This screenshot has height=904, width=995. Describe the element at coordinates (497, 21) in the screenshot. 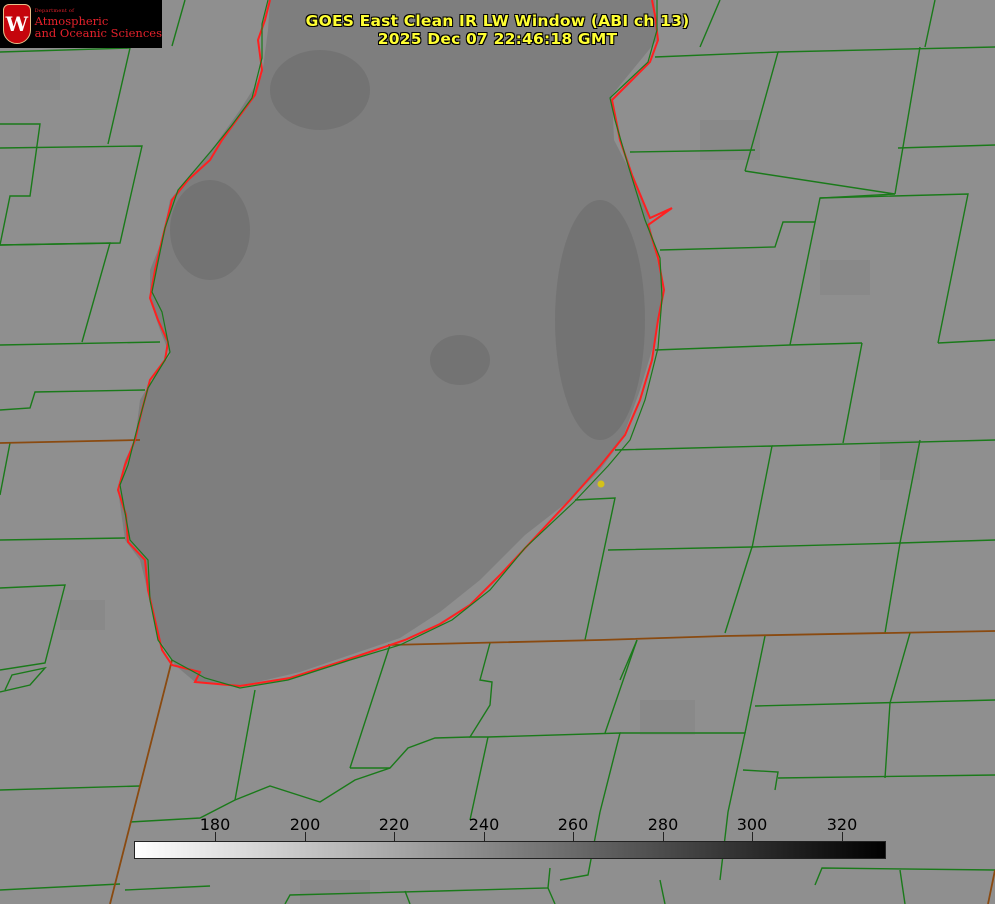

I see `image-title: GOES East Clean IR LW Window (ABI ch 13)` at that location.